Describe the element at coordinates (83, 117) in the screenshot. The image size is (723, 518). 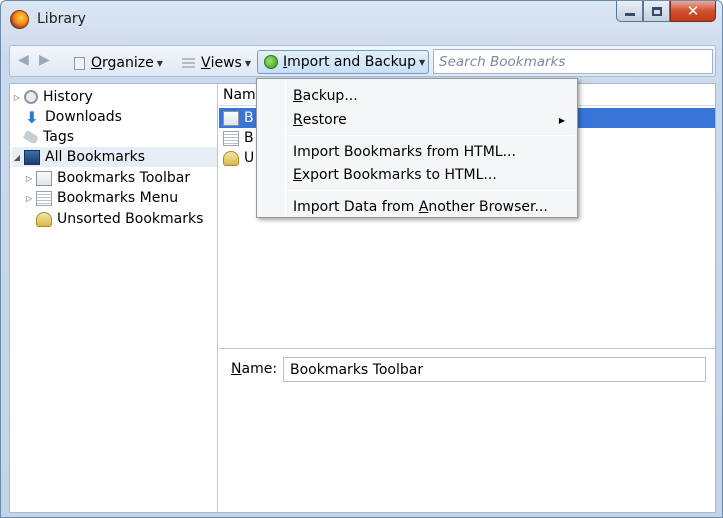
I see `sidebar-item-label: Downloads` at that location.